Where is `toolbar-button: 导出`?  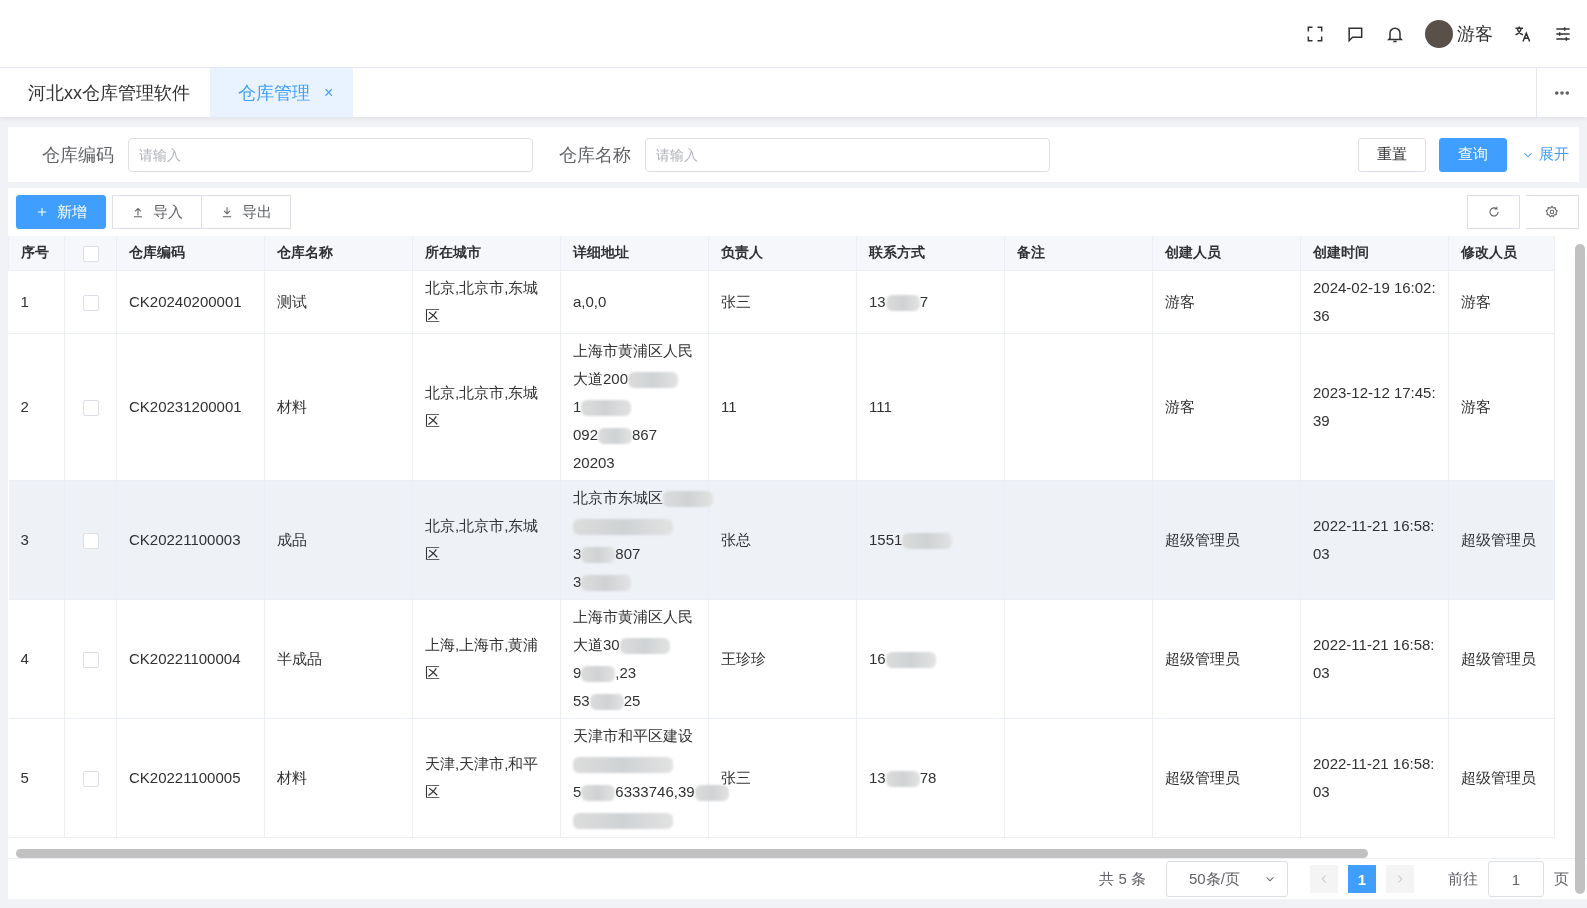
toolbar-button: 导出 is located at coordinates (246, 212).